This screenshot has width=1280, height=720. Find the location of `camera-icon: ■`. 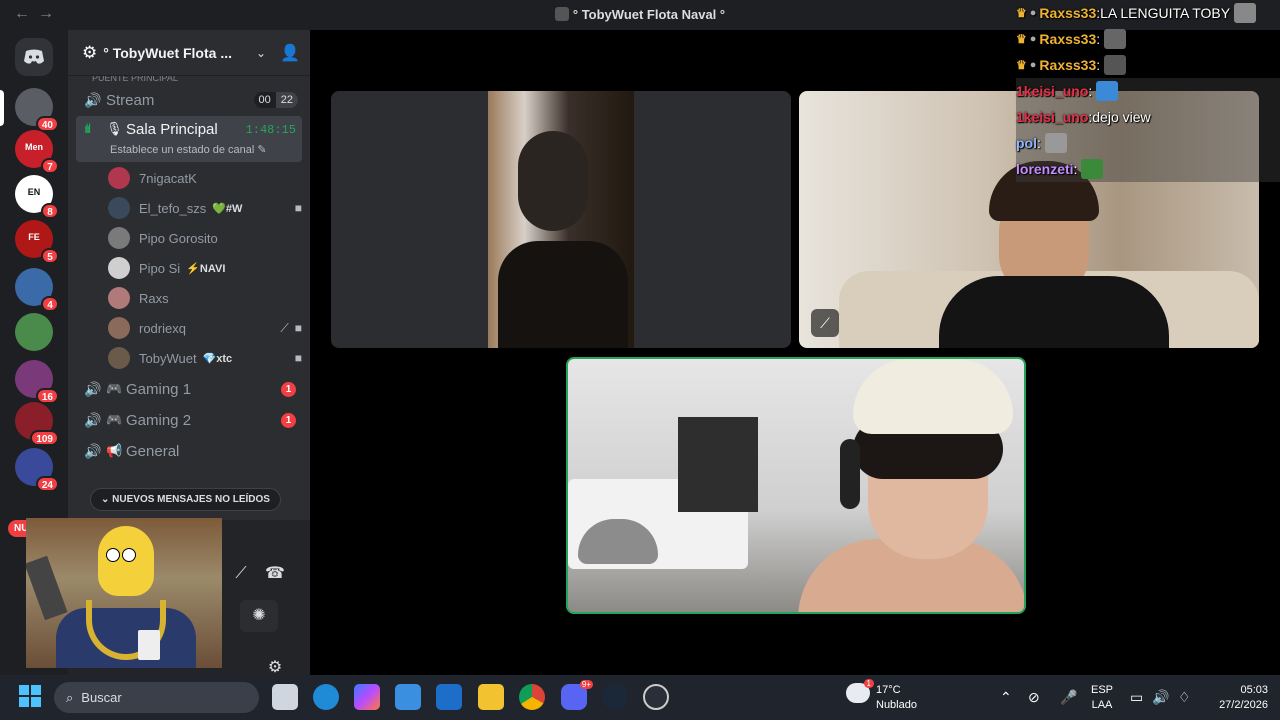

camera-icon: ■ is located at coordinates (298, 328).